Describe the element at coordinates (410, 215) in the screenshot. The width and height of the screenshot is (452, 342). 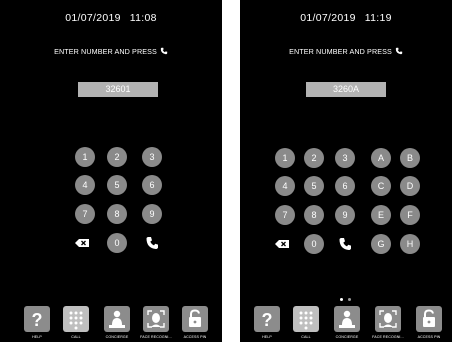
I see `key-f: F` at that location.